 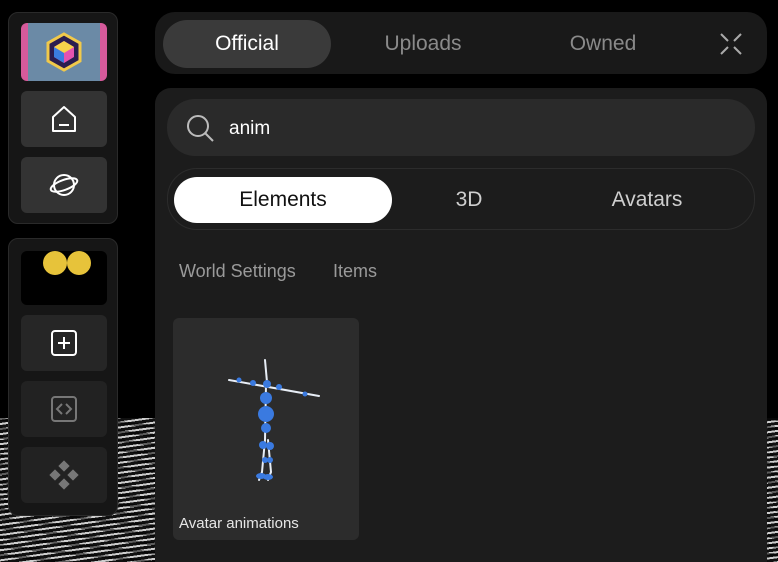 I want to click on source-tabs: Official Uploads Owned, so click(x=461, y=43).